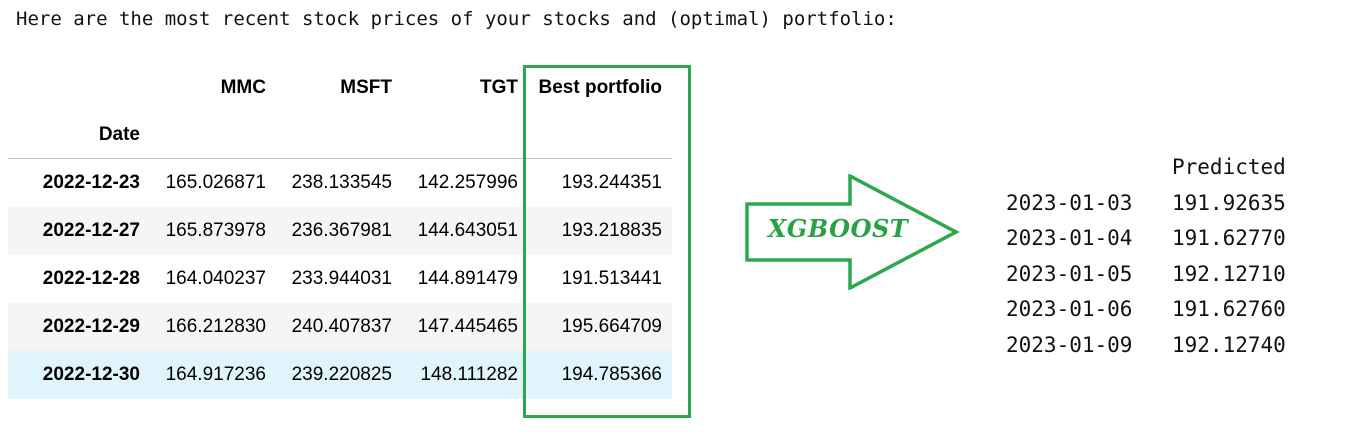  I want to click on cell-msft: 239.220825, so click(341, 374).